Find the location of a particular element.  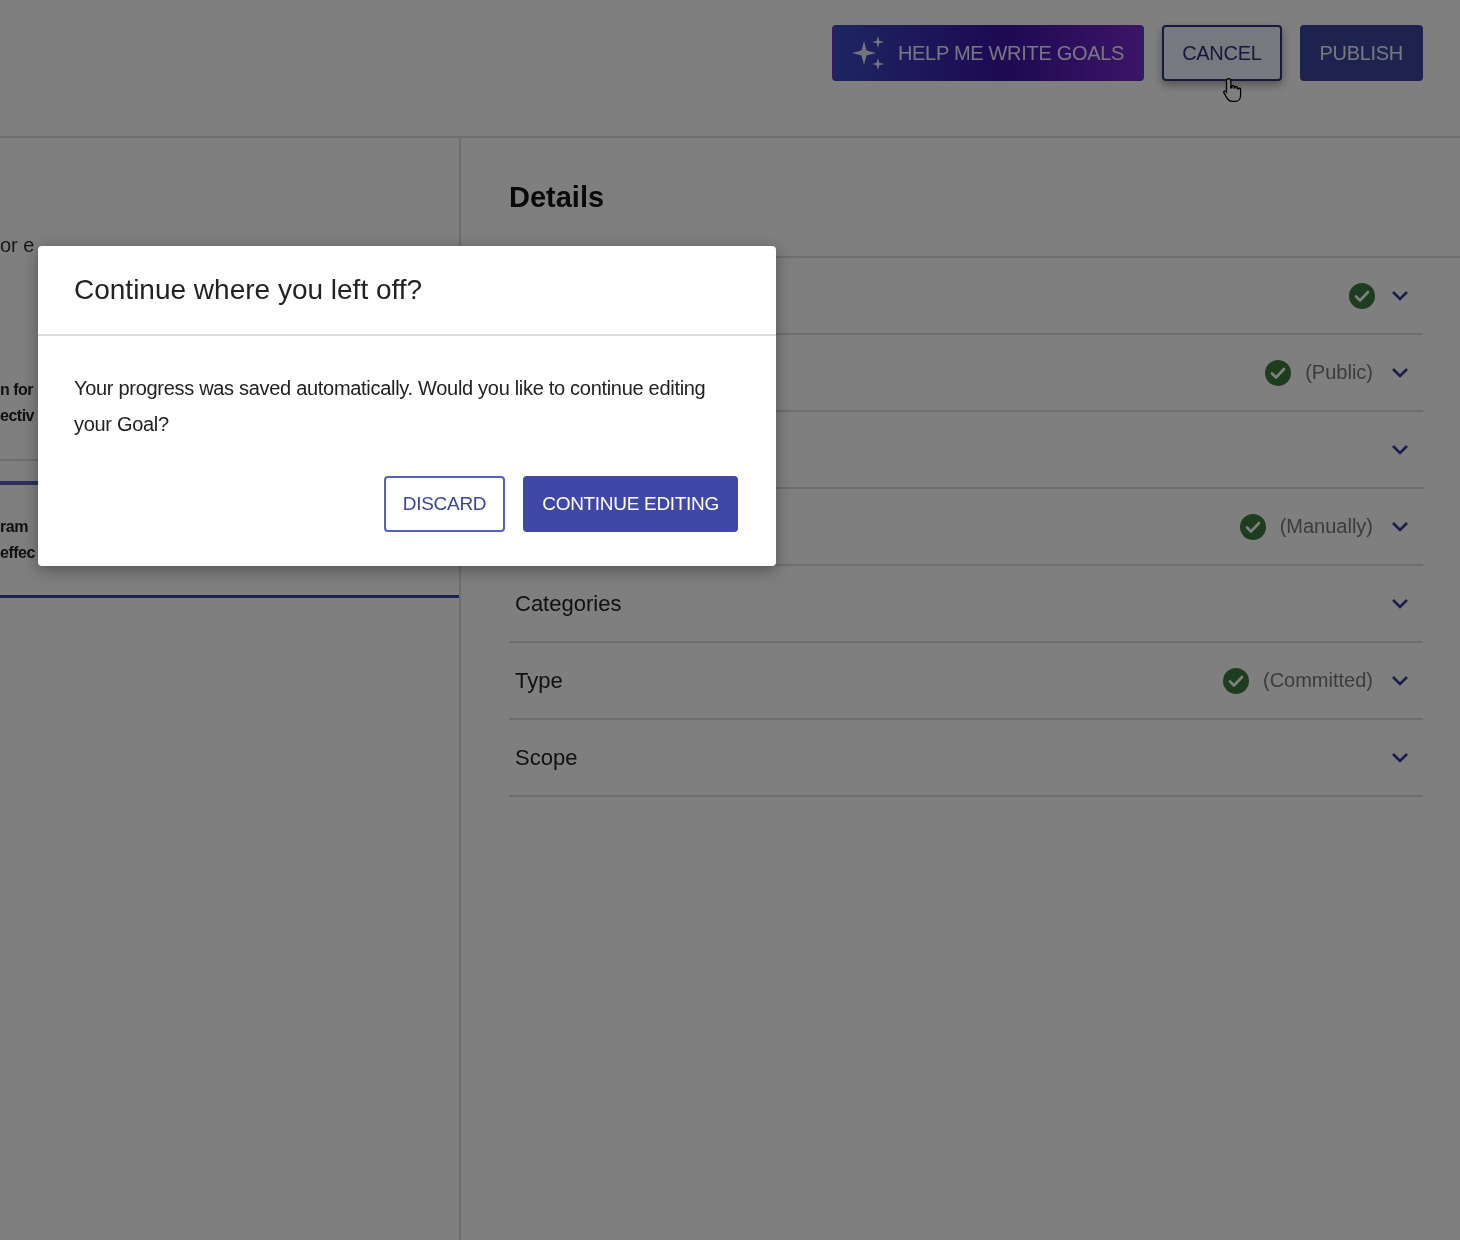

goal-text: ectiv is located at coordinates (17, 415).